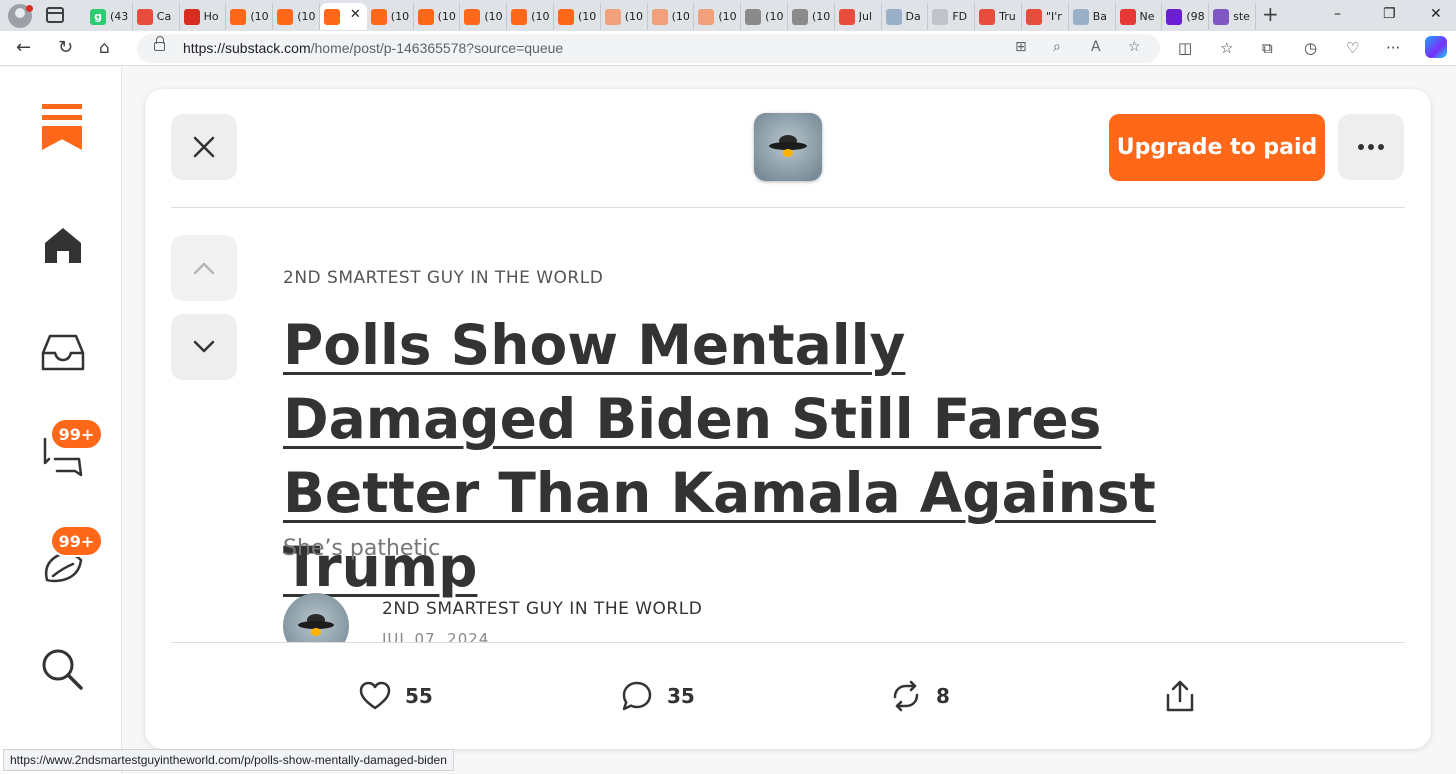  I want to click on tab-actions-icon, so click(55, 15).